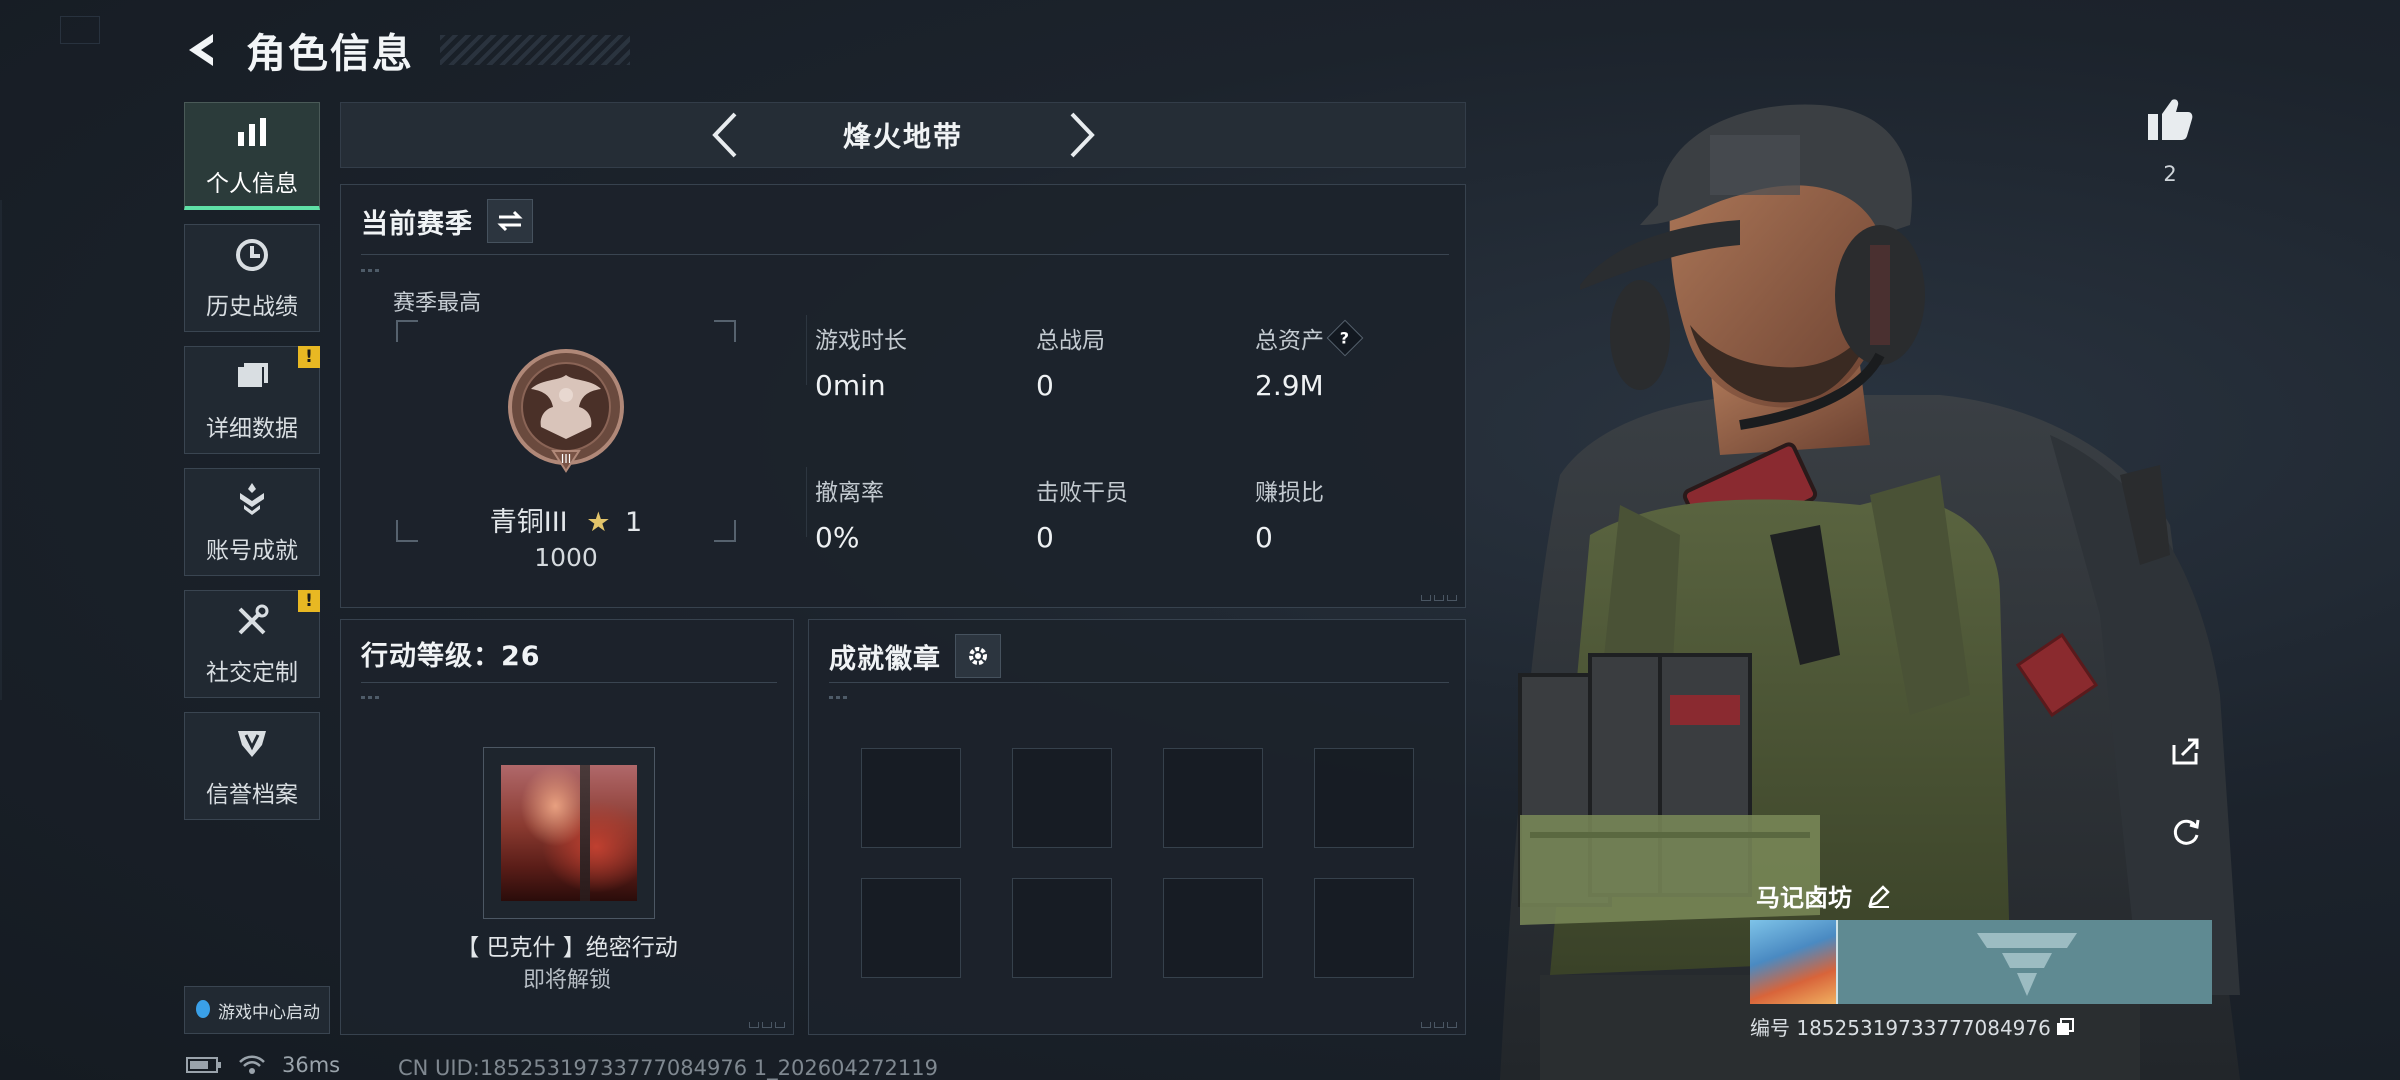 The image size is (2400, 1080). What do you see at coordinates (849, 493) in the screenshot?
I see `stat-label: 撤离率` at bounding box center [849, 493].